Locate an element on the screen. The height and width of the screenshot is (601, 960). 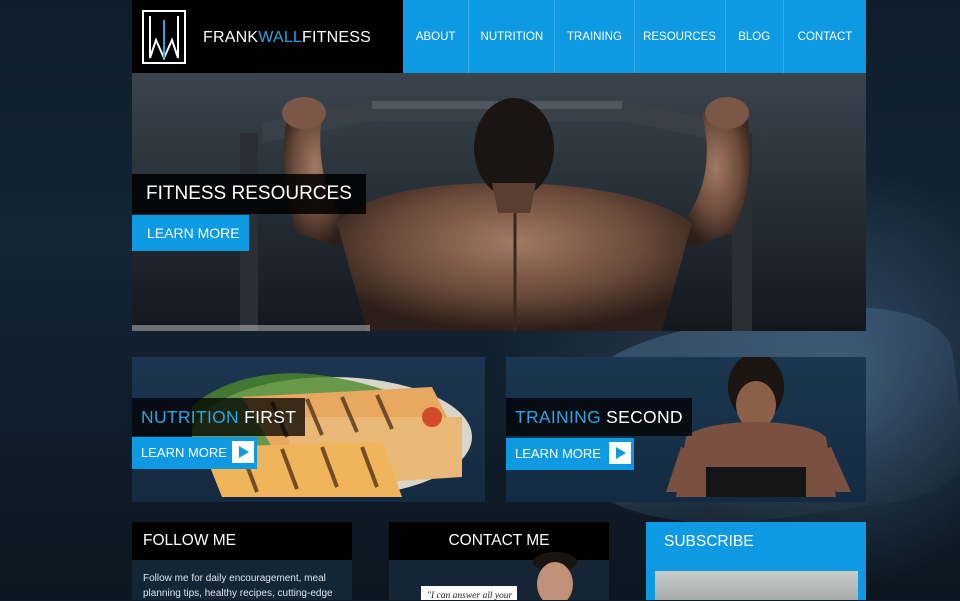
nutrition-promo: NUTRITION FIRST LEARN MORE is located at coordinates (308, 429).